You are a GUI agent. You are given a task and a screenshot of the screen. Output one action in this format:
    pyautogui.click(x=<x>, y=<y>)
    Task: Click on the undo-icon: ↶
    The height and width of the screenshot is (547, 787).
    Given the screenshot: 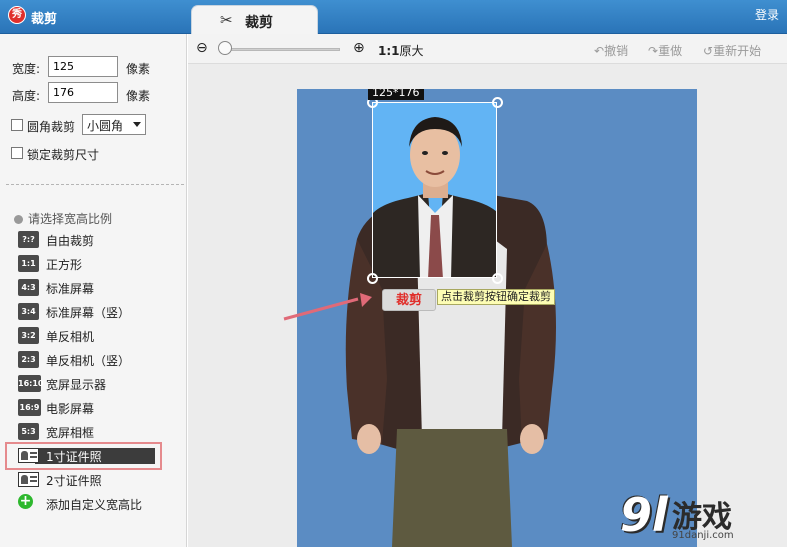 What is the action you would take?
    pyautogui.click(x=599, y=51)
    